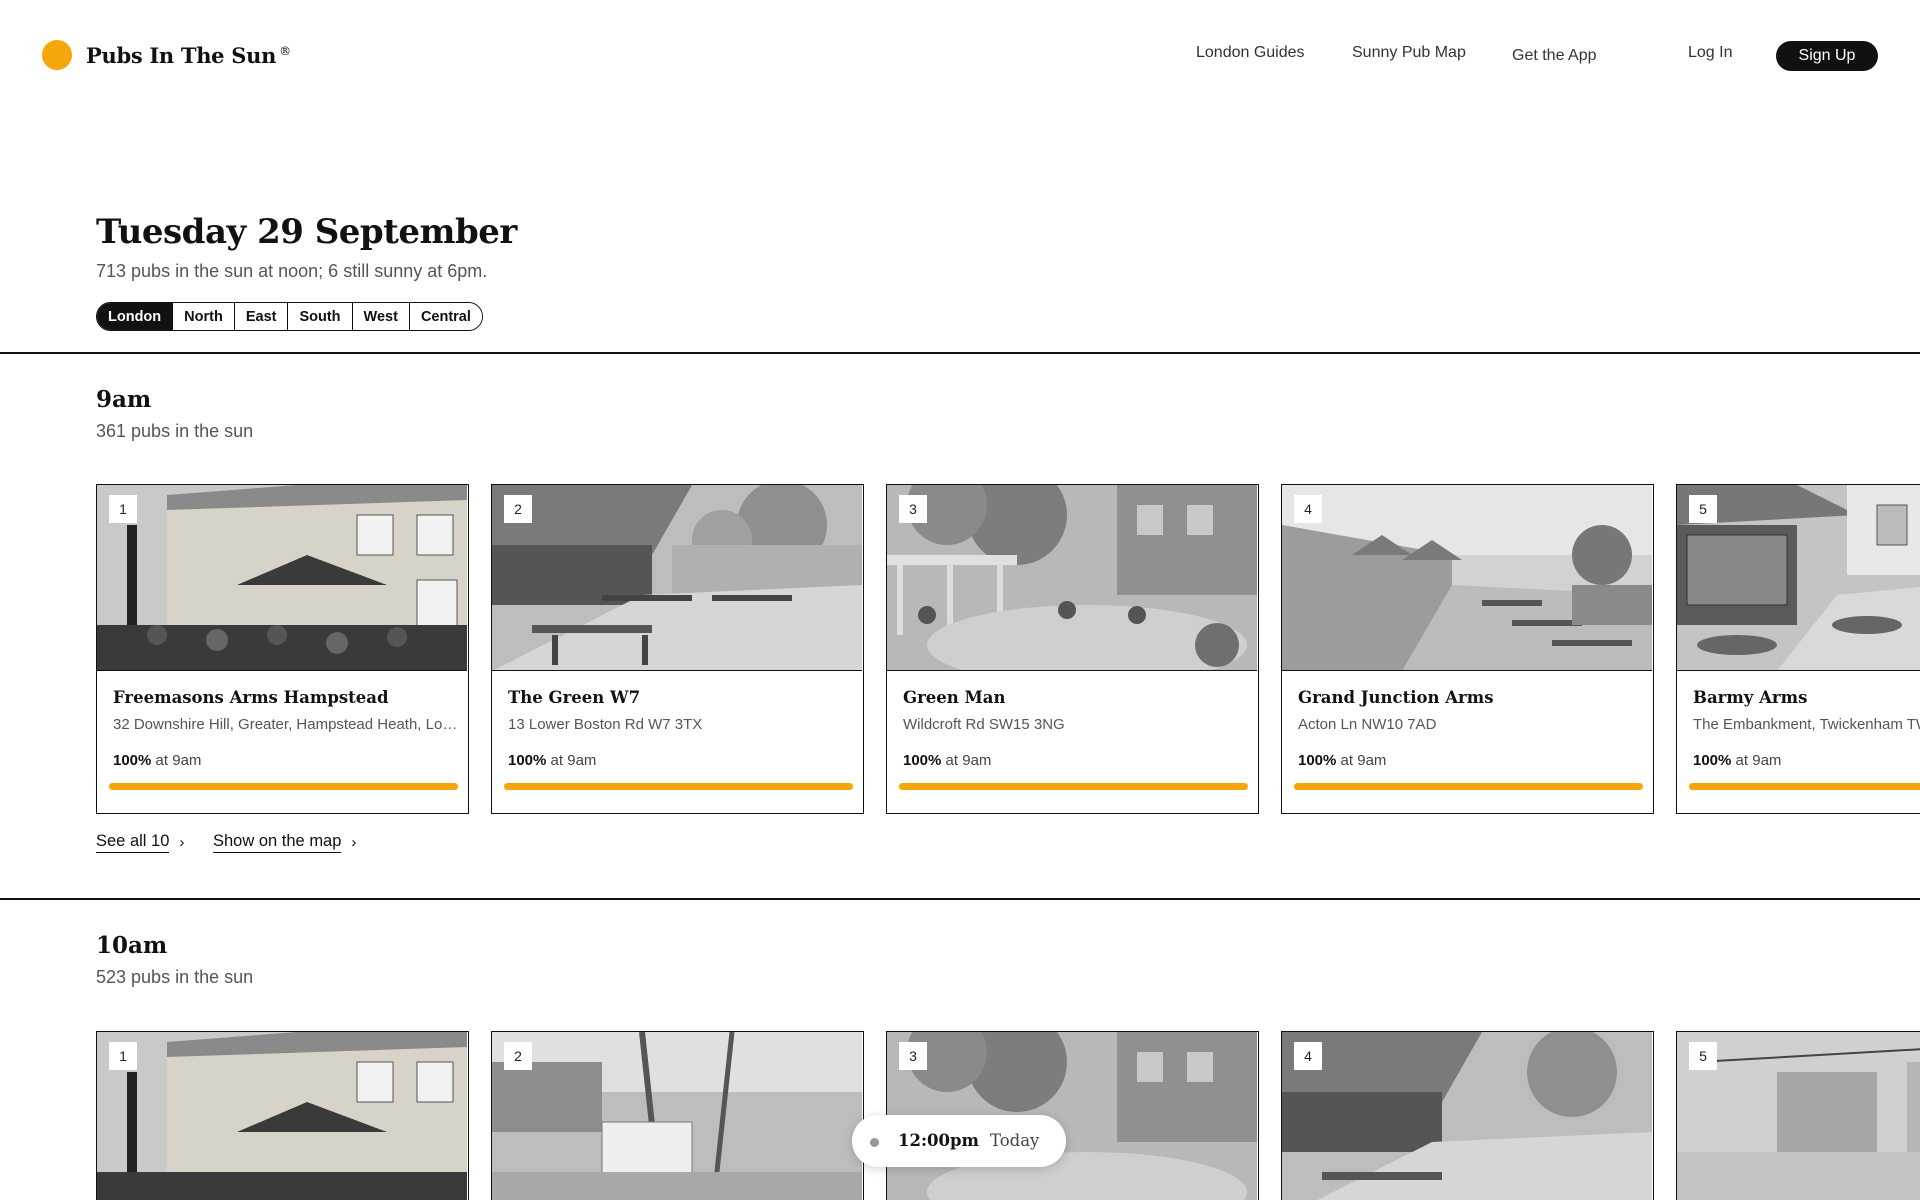 Image resolution: width=1920 pixels, height=1200 pixels. What do you see at coordinates (135, 316) in the screenshot?
I see `region-tab-london: London` at bounding box center [135, 316].